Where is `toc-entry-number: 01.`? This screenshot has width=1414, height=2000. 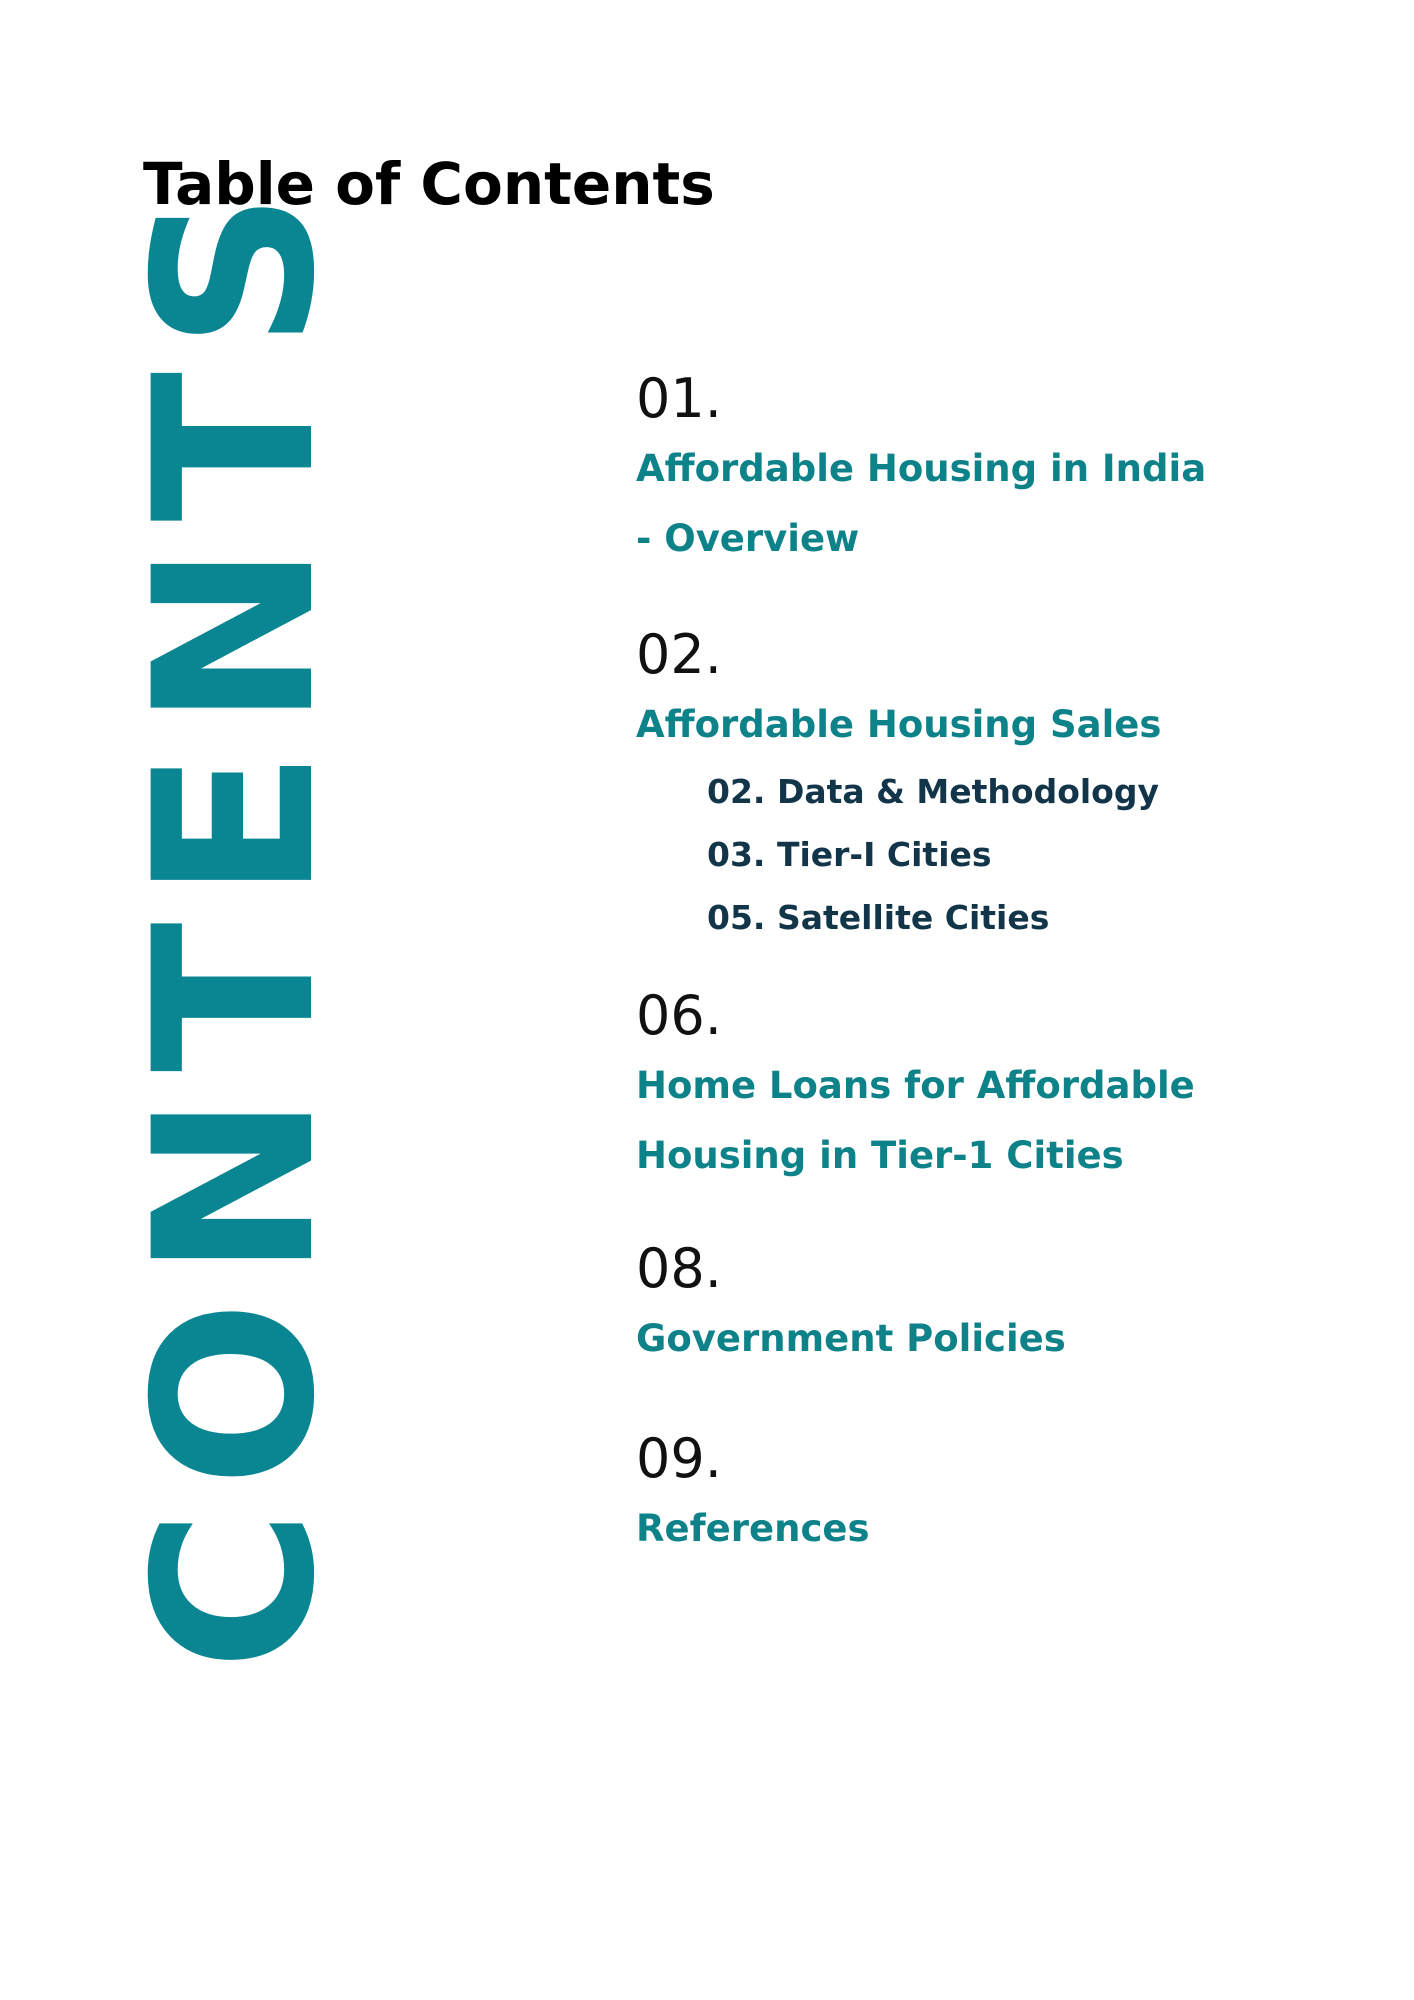
toc-entry-number: 01. is located at coordinates (679, 398).